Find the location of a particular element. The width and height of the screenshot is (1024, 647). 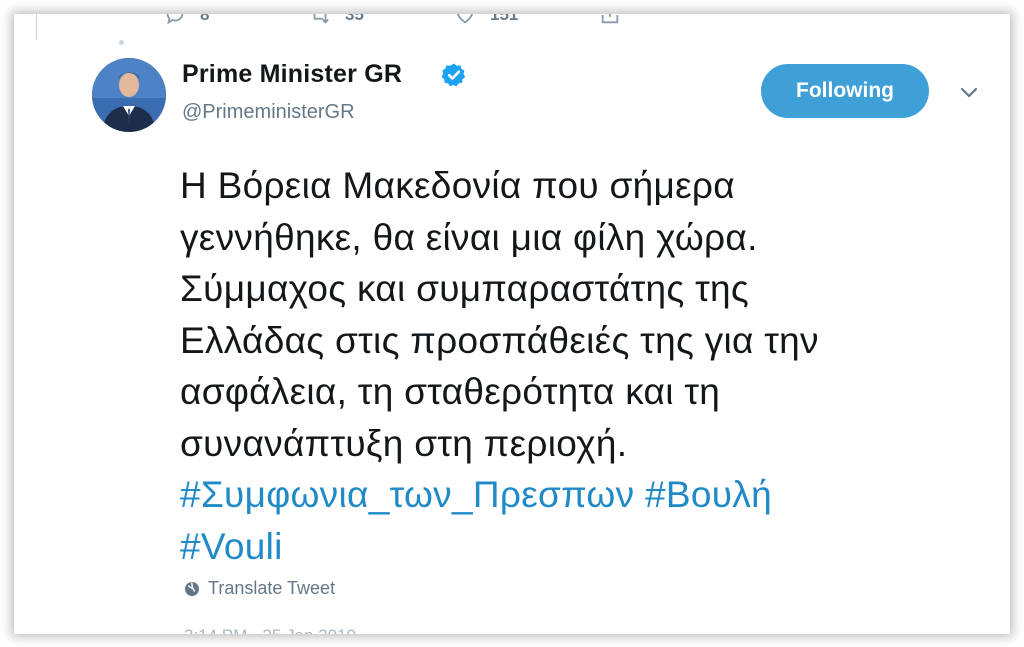

reply-count: 8 is located at coordinates (205, 19).